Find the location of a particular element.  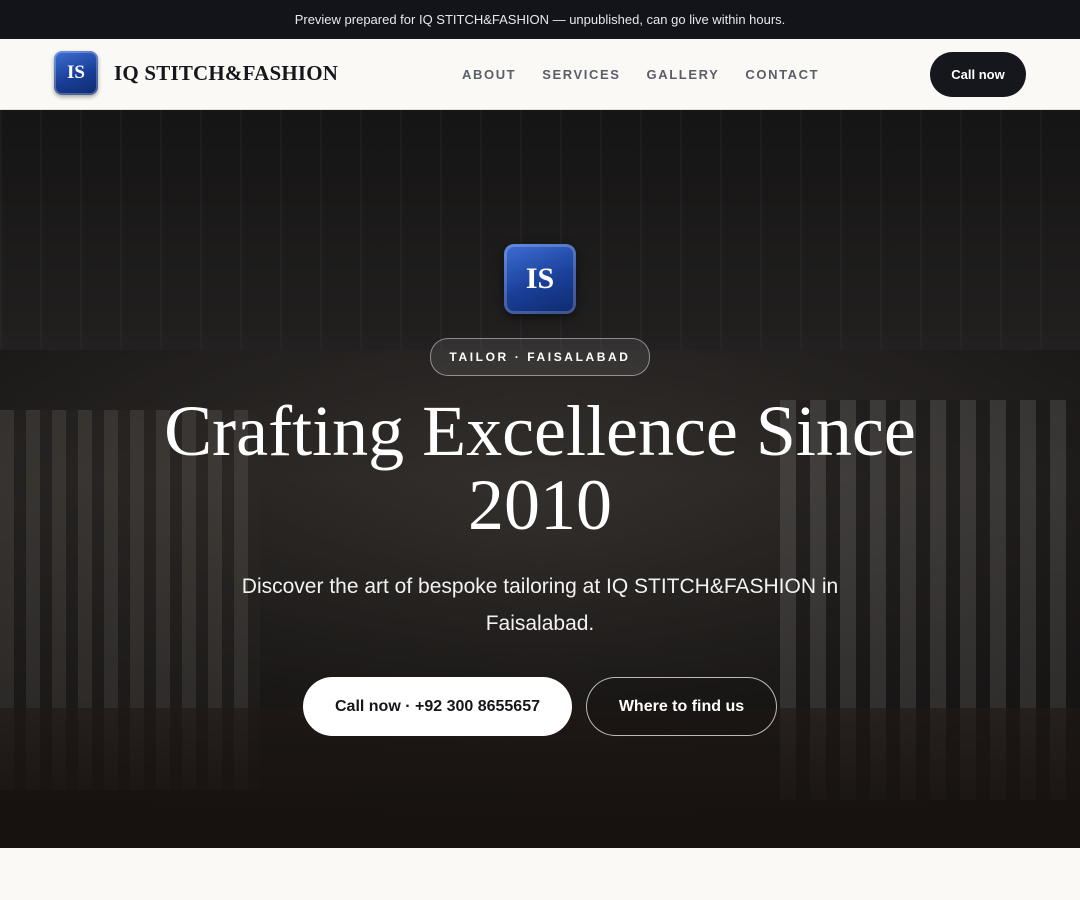

category-badge-text: TAILOR · FAISALABAD is located at coordinates (540, 357).